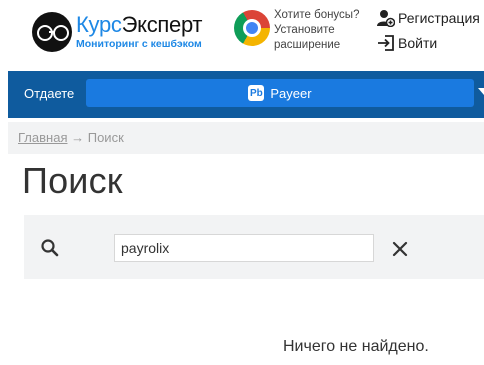 This screenshot has height=365, width=484. I want to click on glasses-logo-icon, so click(52, 32).